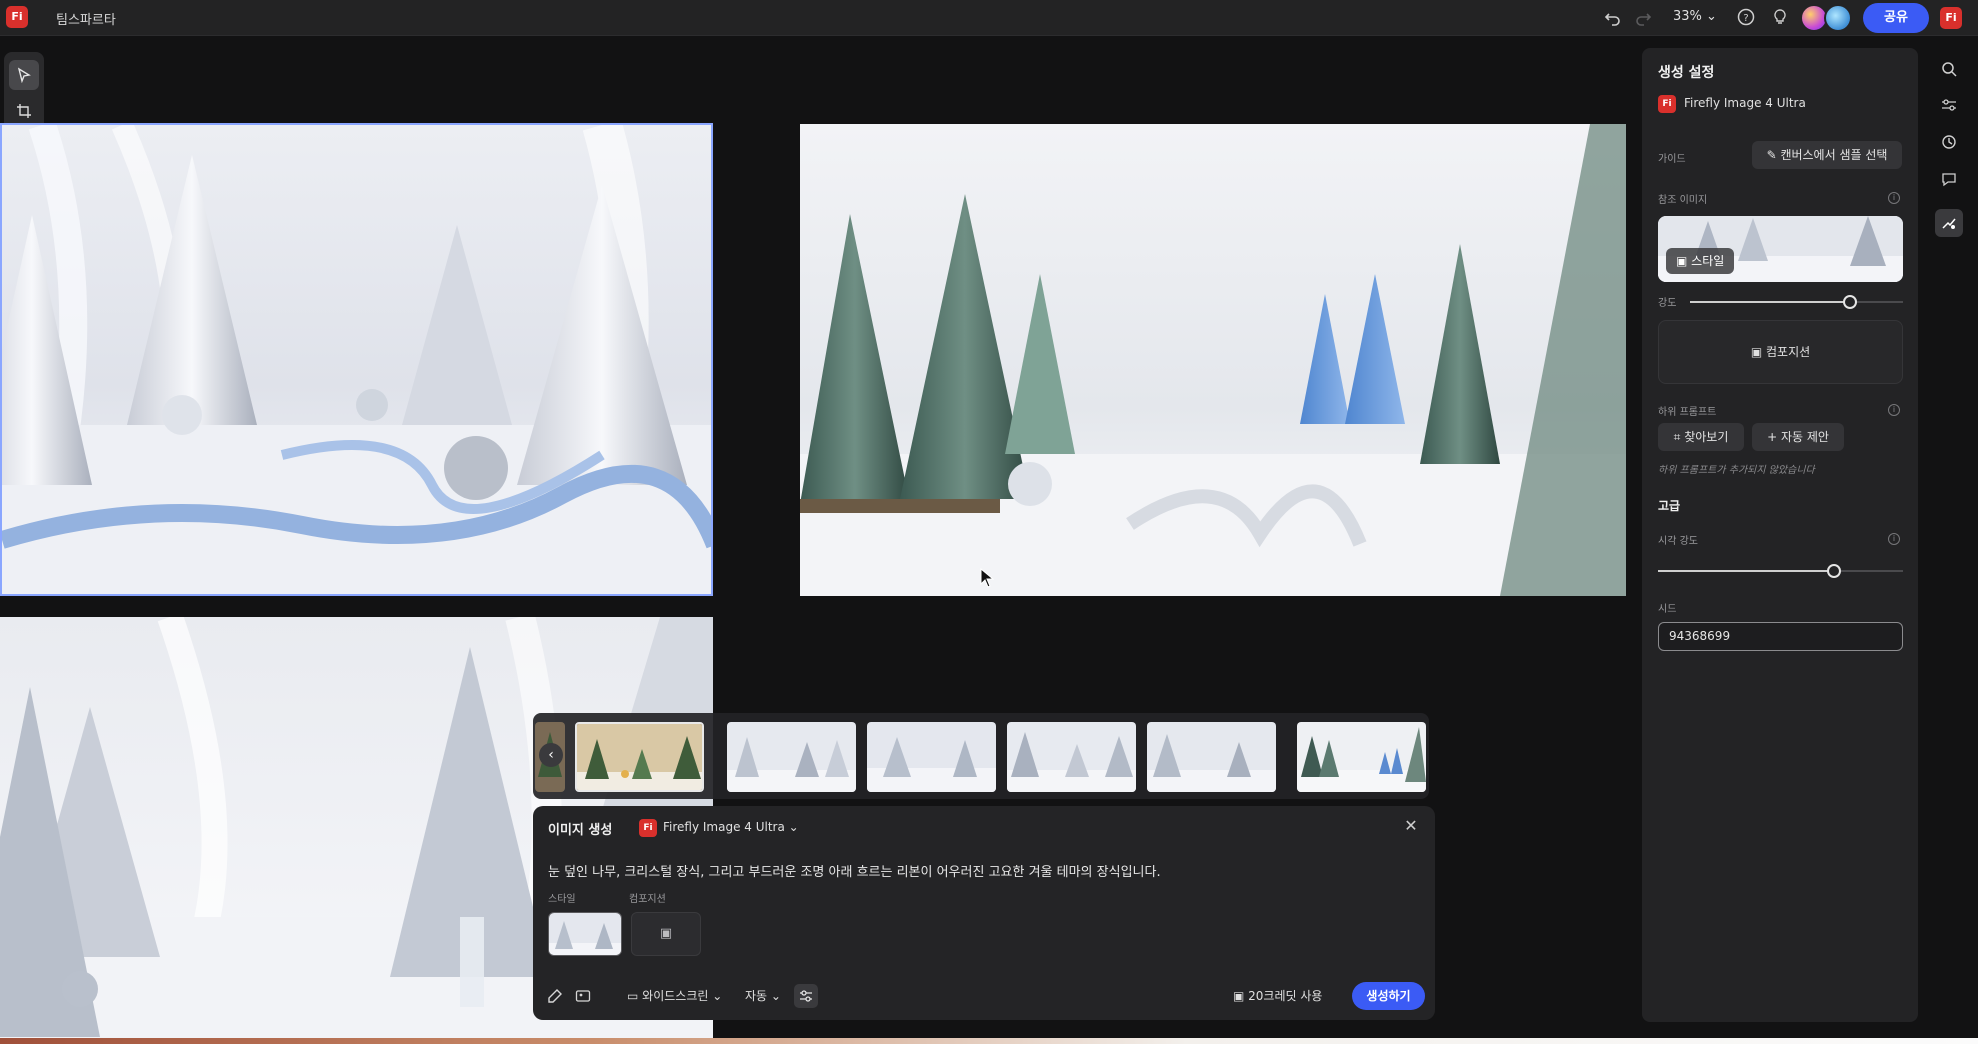  Describe the element at coordinates (1798, 437) in the screenshot. I see `auto-suggest-button: + 자동 제안` at that location.